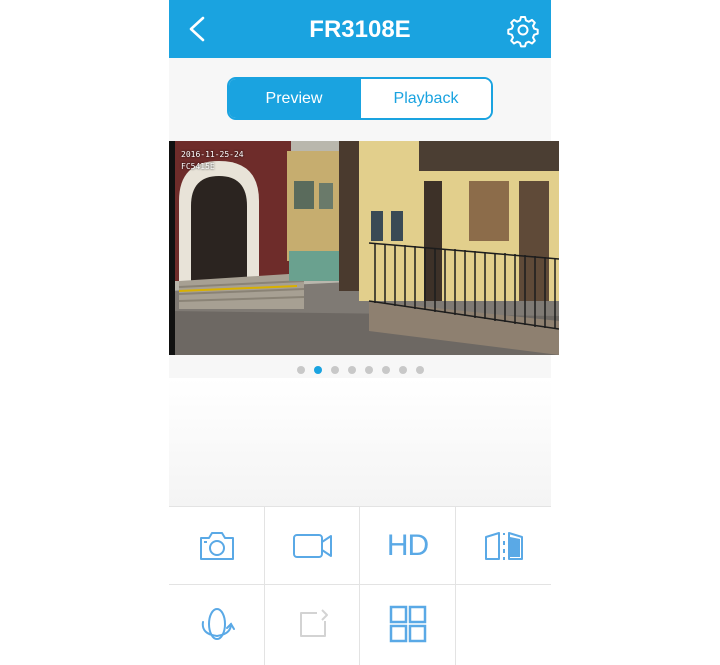 This screenshot has width=720, height=665. I want to click on camera-icon, so click(216, 546).